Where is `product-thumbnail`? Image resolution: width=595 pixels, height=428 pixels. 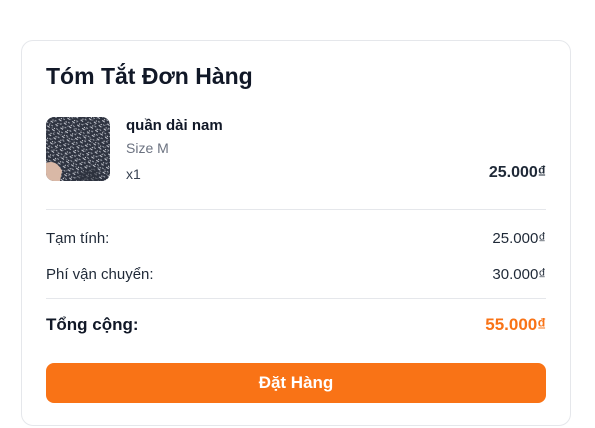 product-thumbnail is located at coordinates (78, 149).